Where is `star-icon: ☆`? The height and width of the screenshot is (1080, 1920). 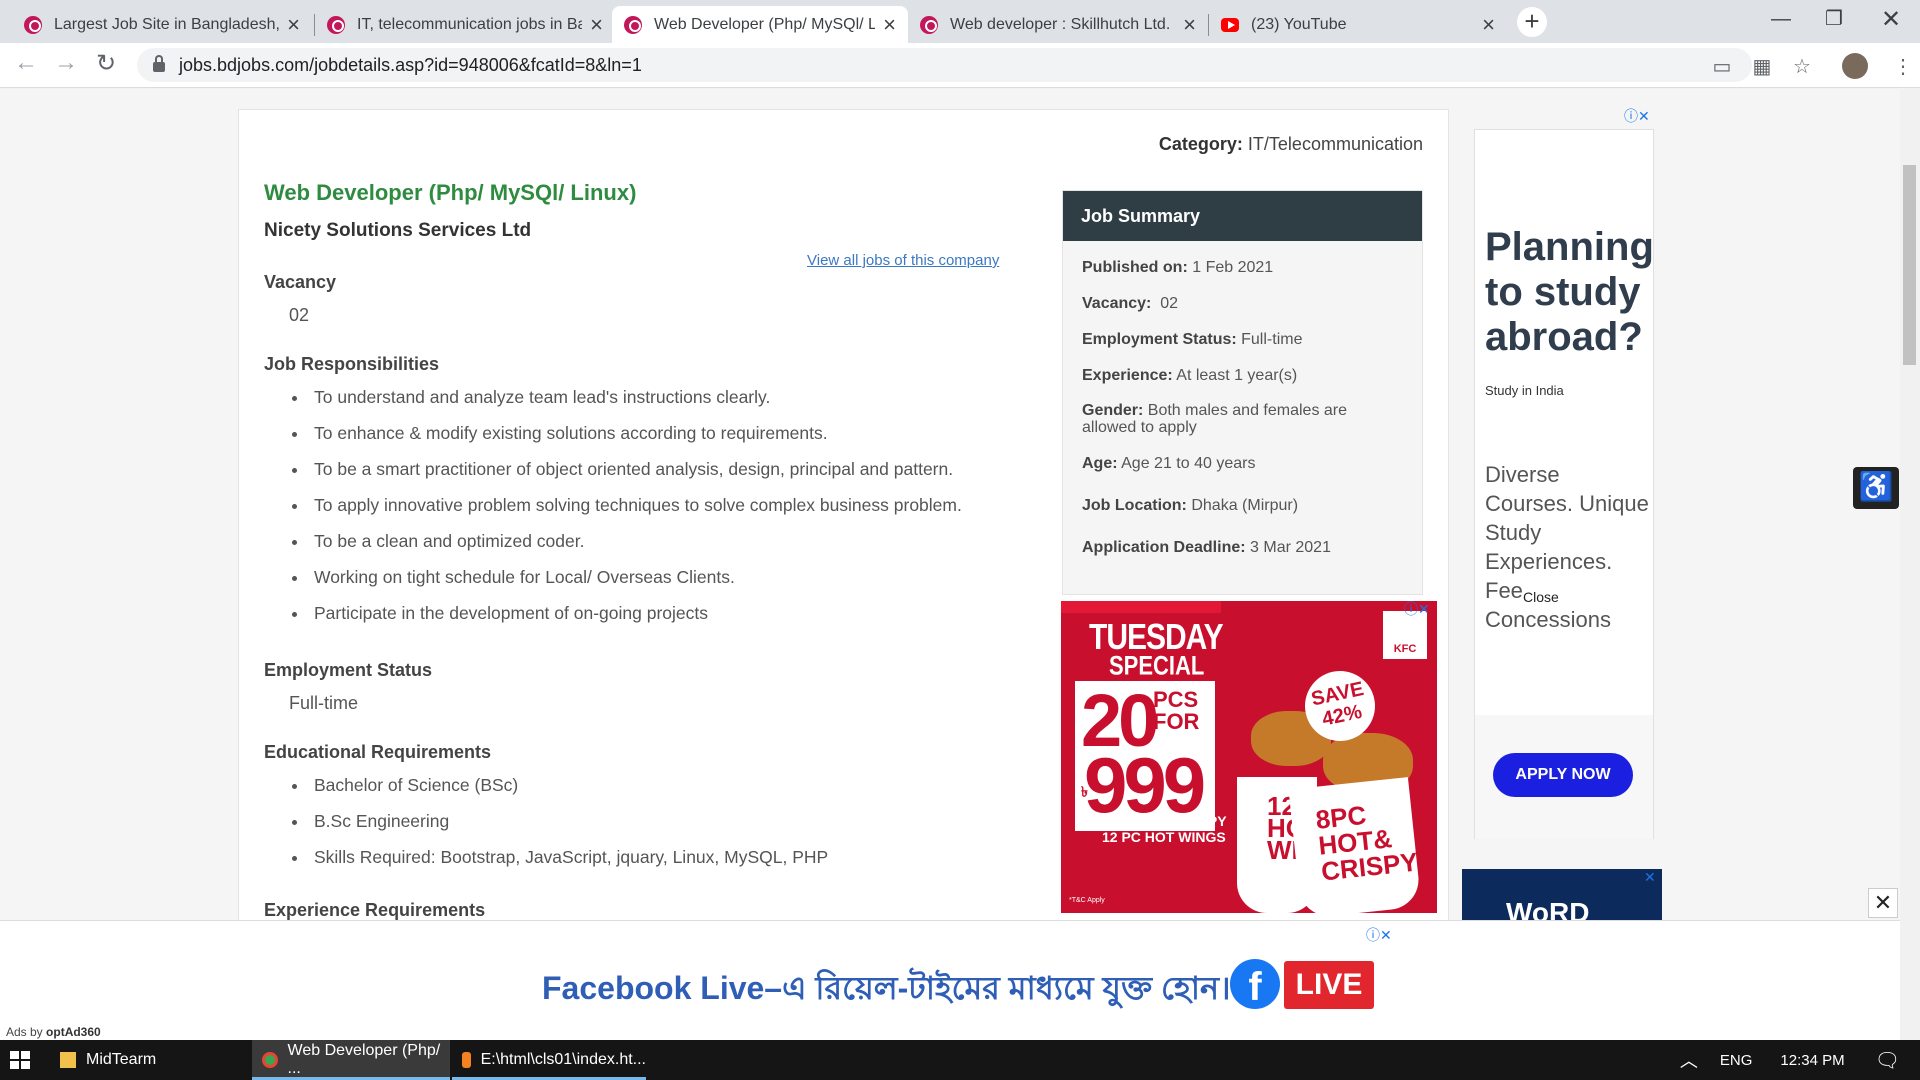 star-icon: ☆ is located at coordinates (1802, 66).